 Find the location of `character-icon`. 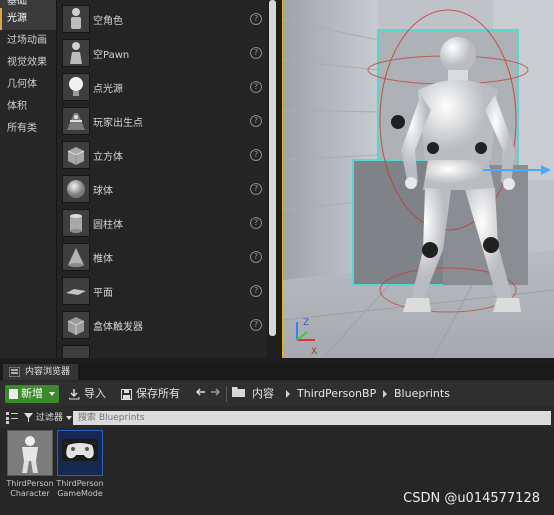

character-icon is located at coordinates (76, 19).